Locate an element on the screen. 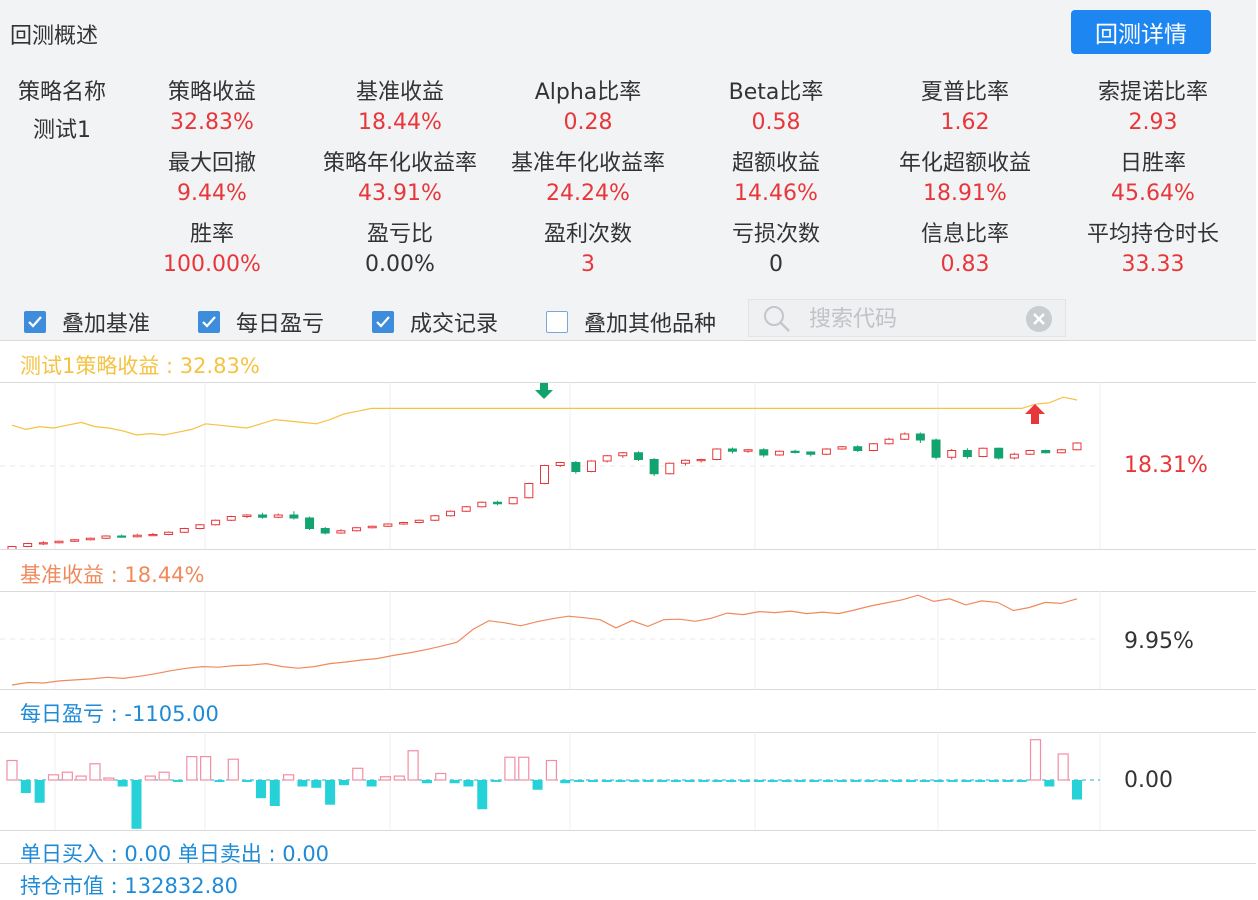 This screenshot has height=900, width=1258. clear-icon is located at coordinates (1039, 319).